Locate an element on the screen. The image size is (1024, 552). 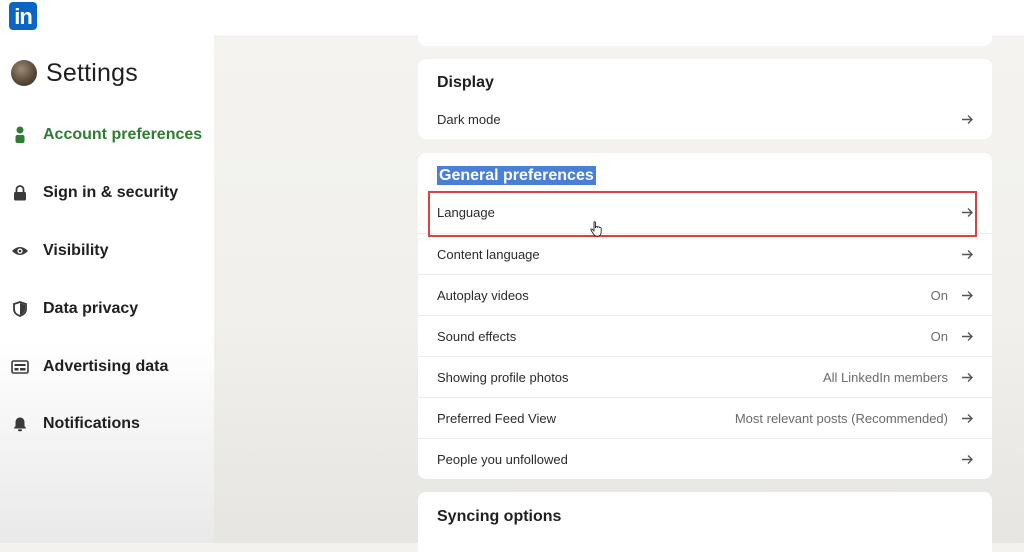
setting-row-people-you-unfollowed: People you unfollowed is located at coordinates (705, 459).